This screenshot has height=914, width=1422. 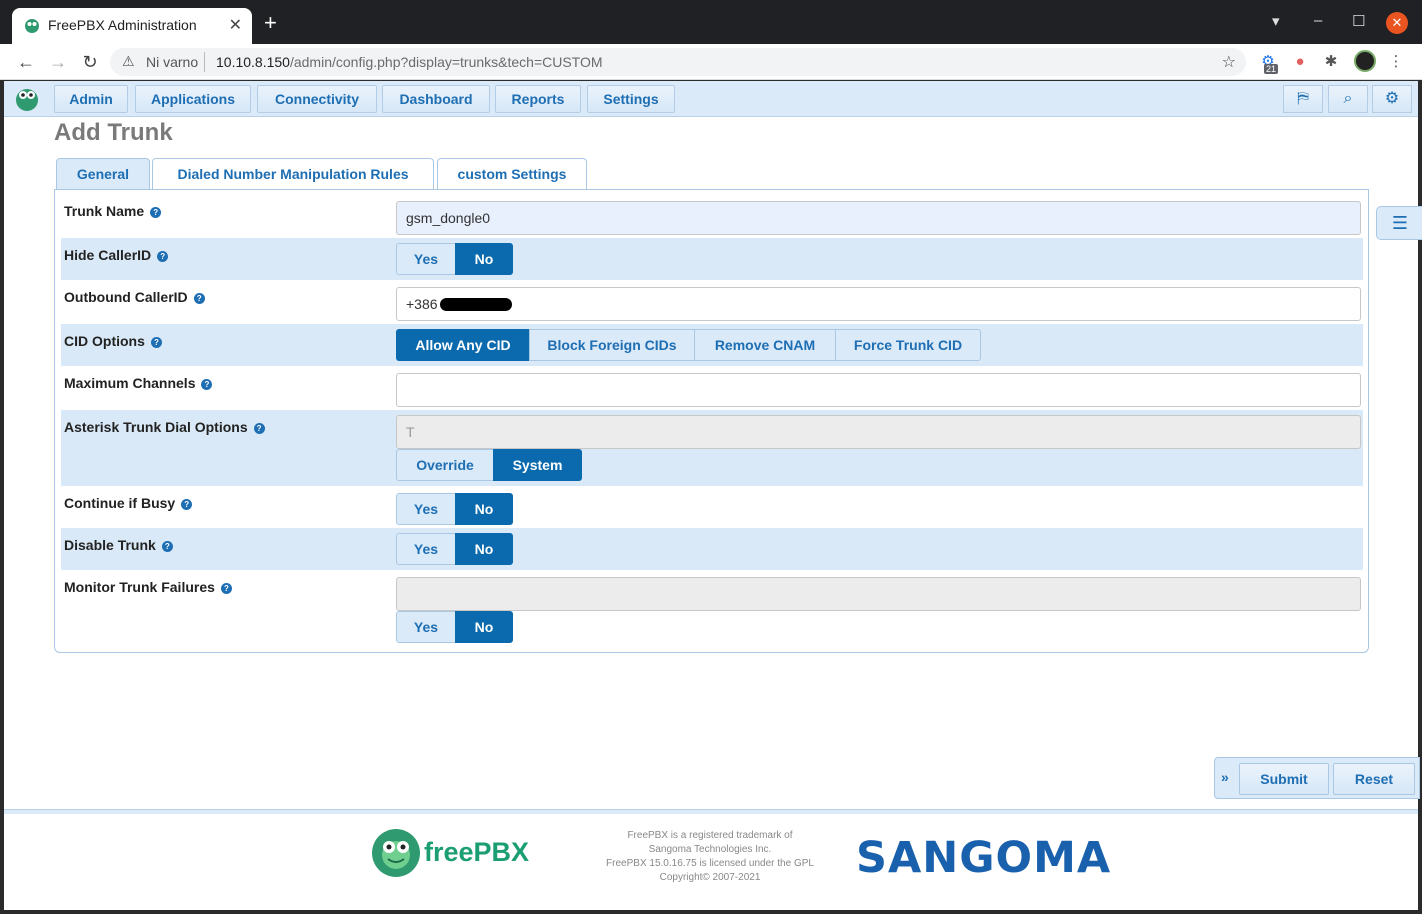 I want to click on cid-force-trunk: Force Trunk CID, so click(x=908, y=345).